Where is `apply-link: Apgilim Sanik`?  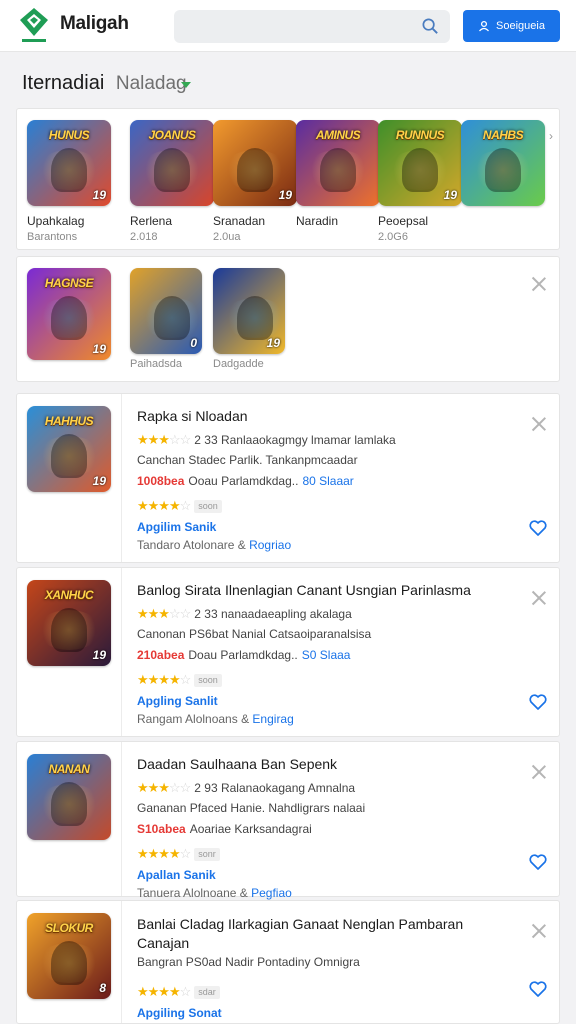
apply-link: Apgilim Sanik is located at coordinates (176, 527).